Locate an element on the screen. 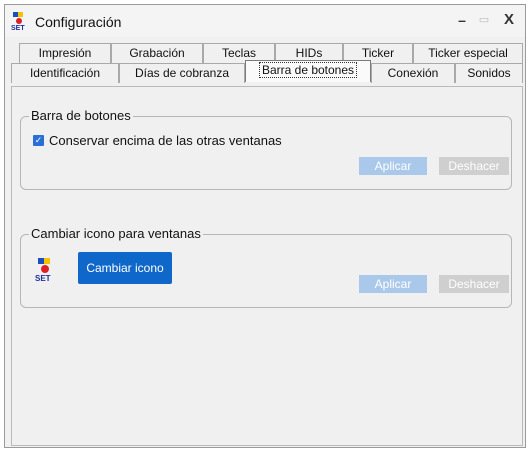  minimize-button: – is located at coordinates (462, 20).